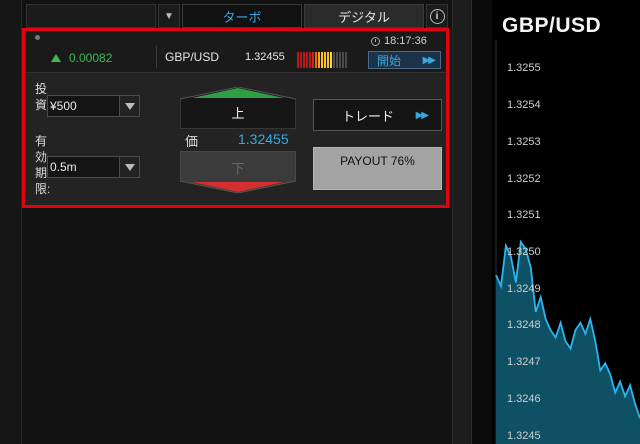 This screenshot has height=444, width=640. I want to click on info-button: i, so click(437, 16).